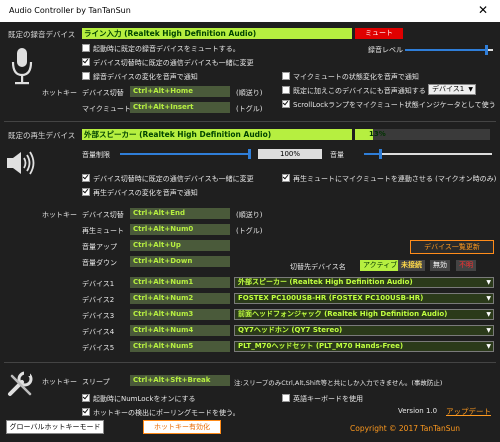 This screenshot has height=442, width=500. What do you see at coordinates (98, 348) in the screenshot?
I see `device-5-label: デバイス5` at bounding box center [98, 348].